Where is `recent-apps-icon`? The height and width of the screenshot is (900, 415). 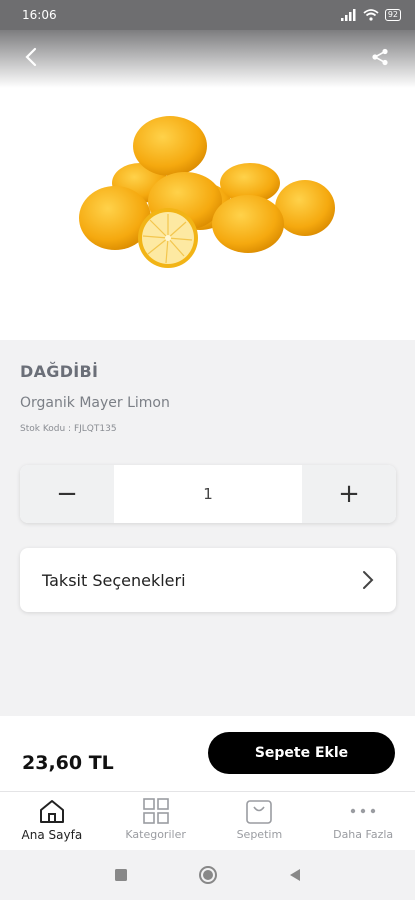 recent-apps-icon is located at coordinates (121, 875).